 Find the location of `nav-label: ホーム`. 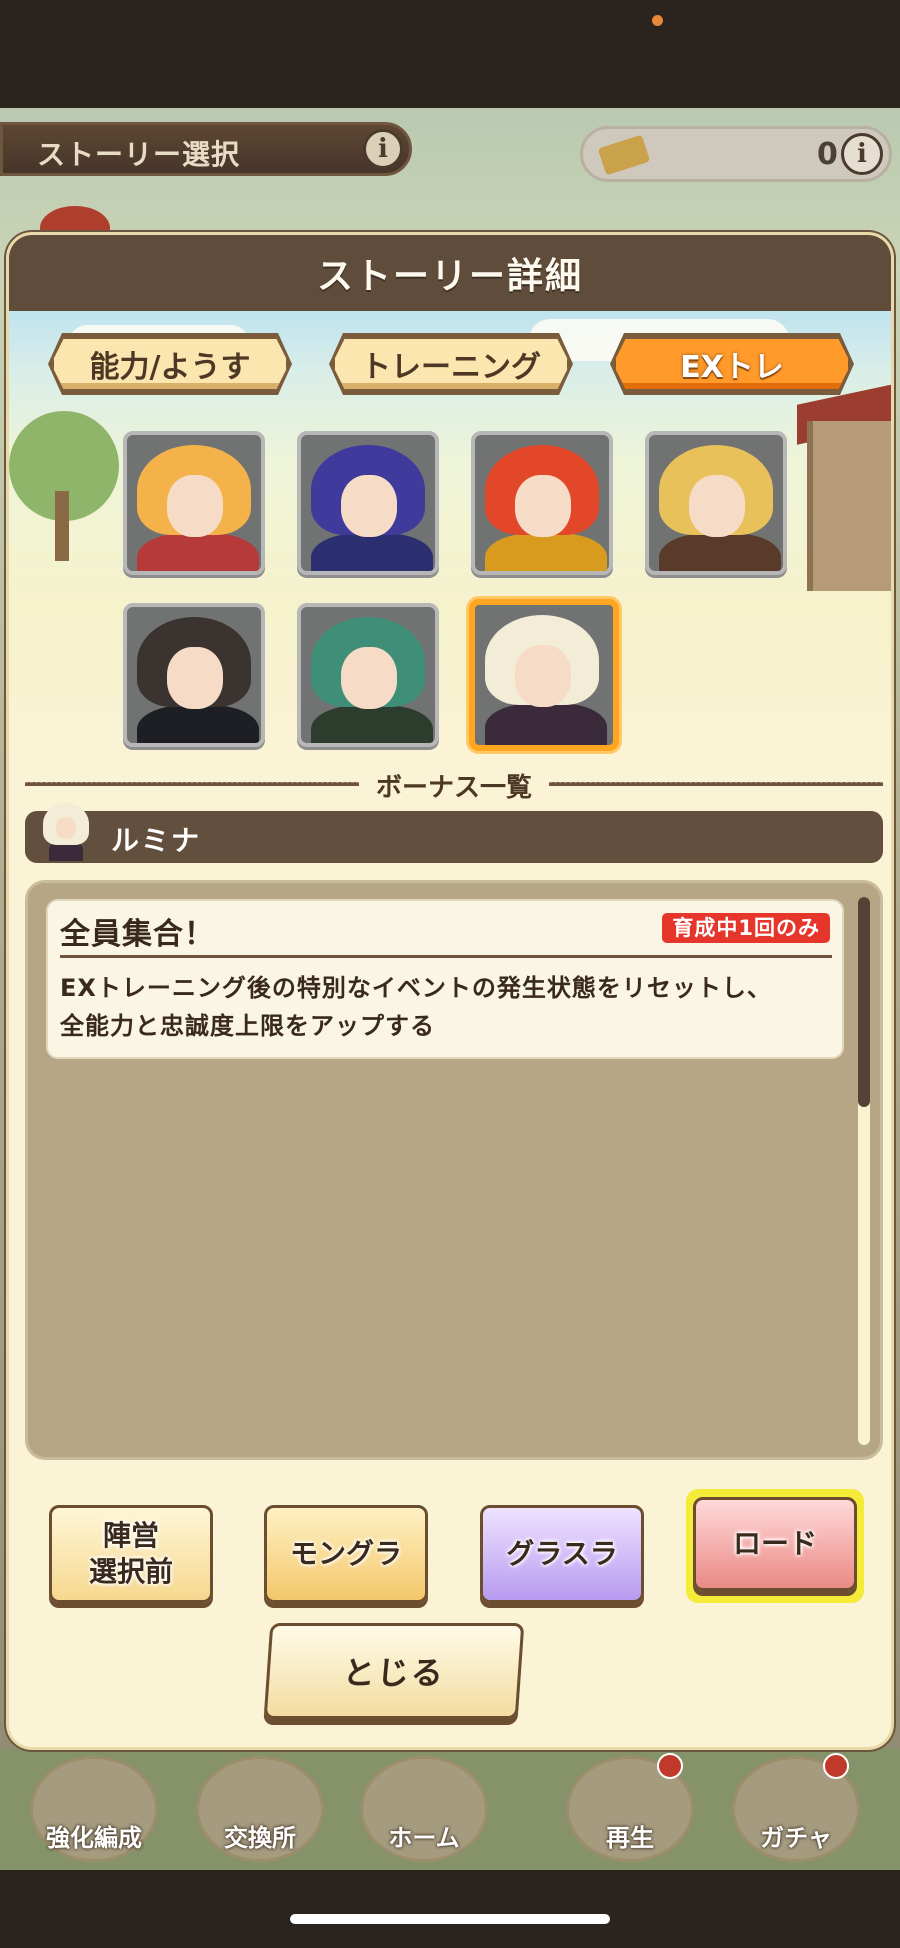

nav-label: ホーム is located at coordinates (424, 1838).